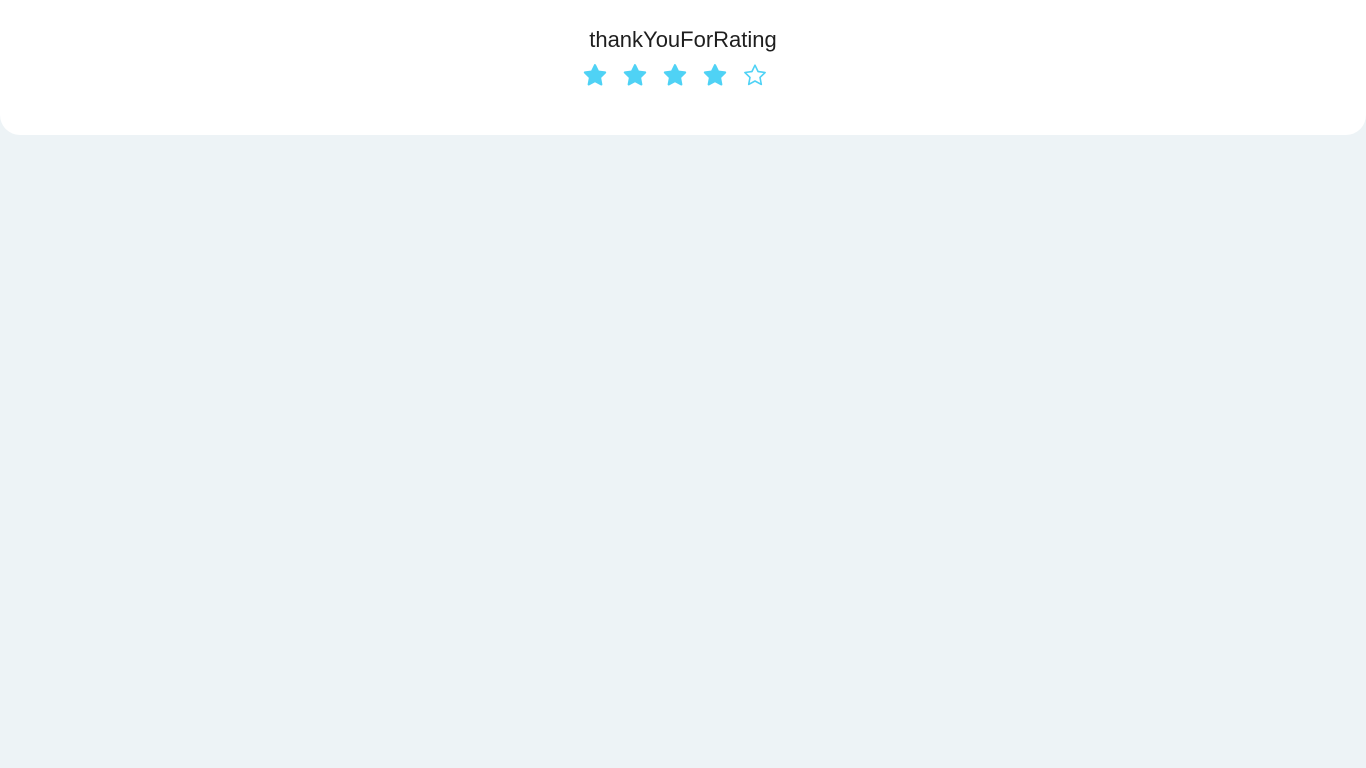 The width and height of the screenshot is (1366, 768). Describe the element at coordinates (755, 76) in the screenshot. I see `star-outline-icon` at that location.